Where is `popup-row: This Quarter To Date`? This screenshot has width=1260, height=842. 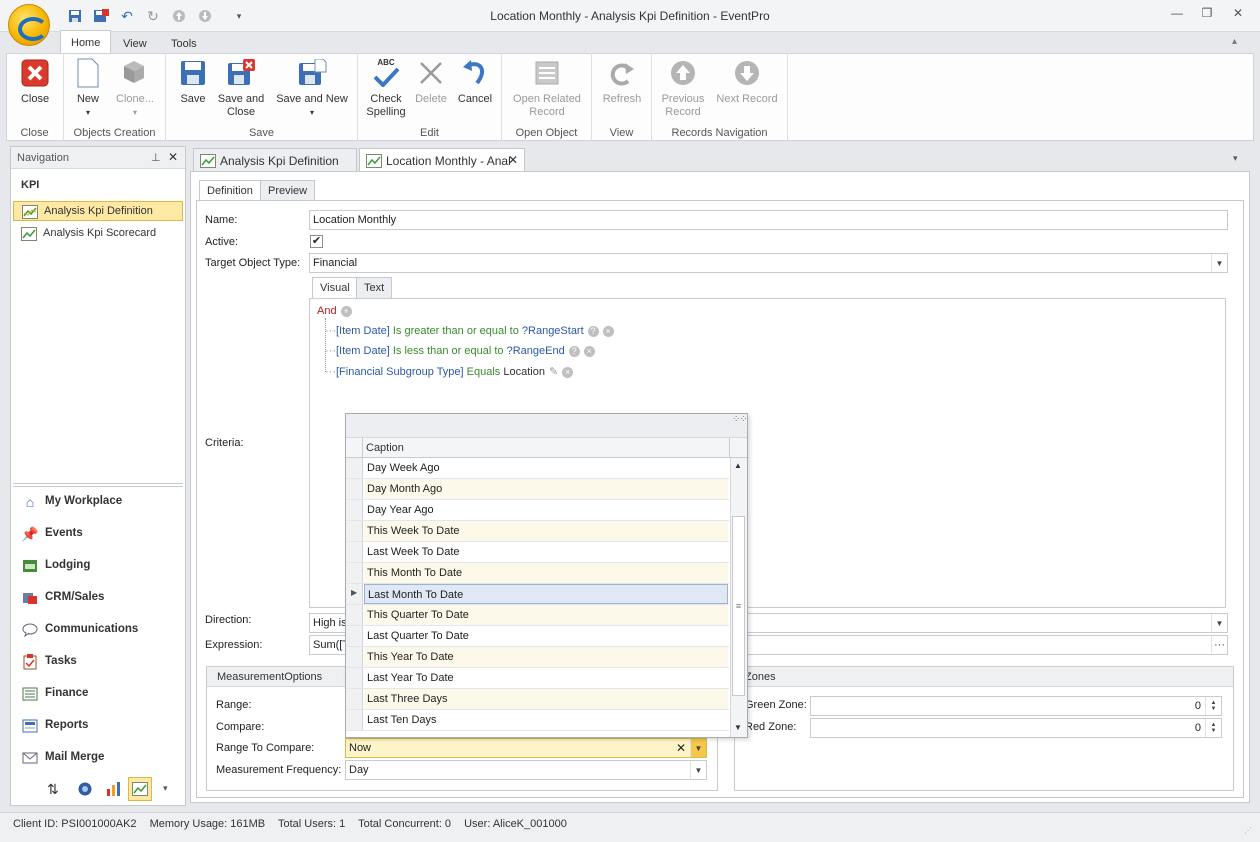 popup-row: This Quarter To Date is located at coordinates (537, 615).